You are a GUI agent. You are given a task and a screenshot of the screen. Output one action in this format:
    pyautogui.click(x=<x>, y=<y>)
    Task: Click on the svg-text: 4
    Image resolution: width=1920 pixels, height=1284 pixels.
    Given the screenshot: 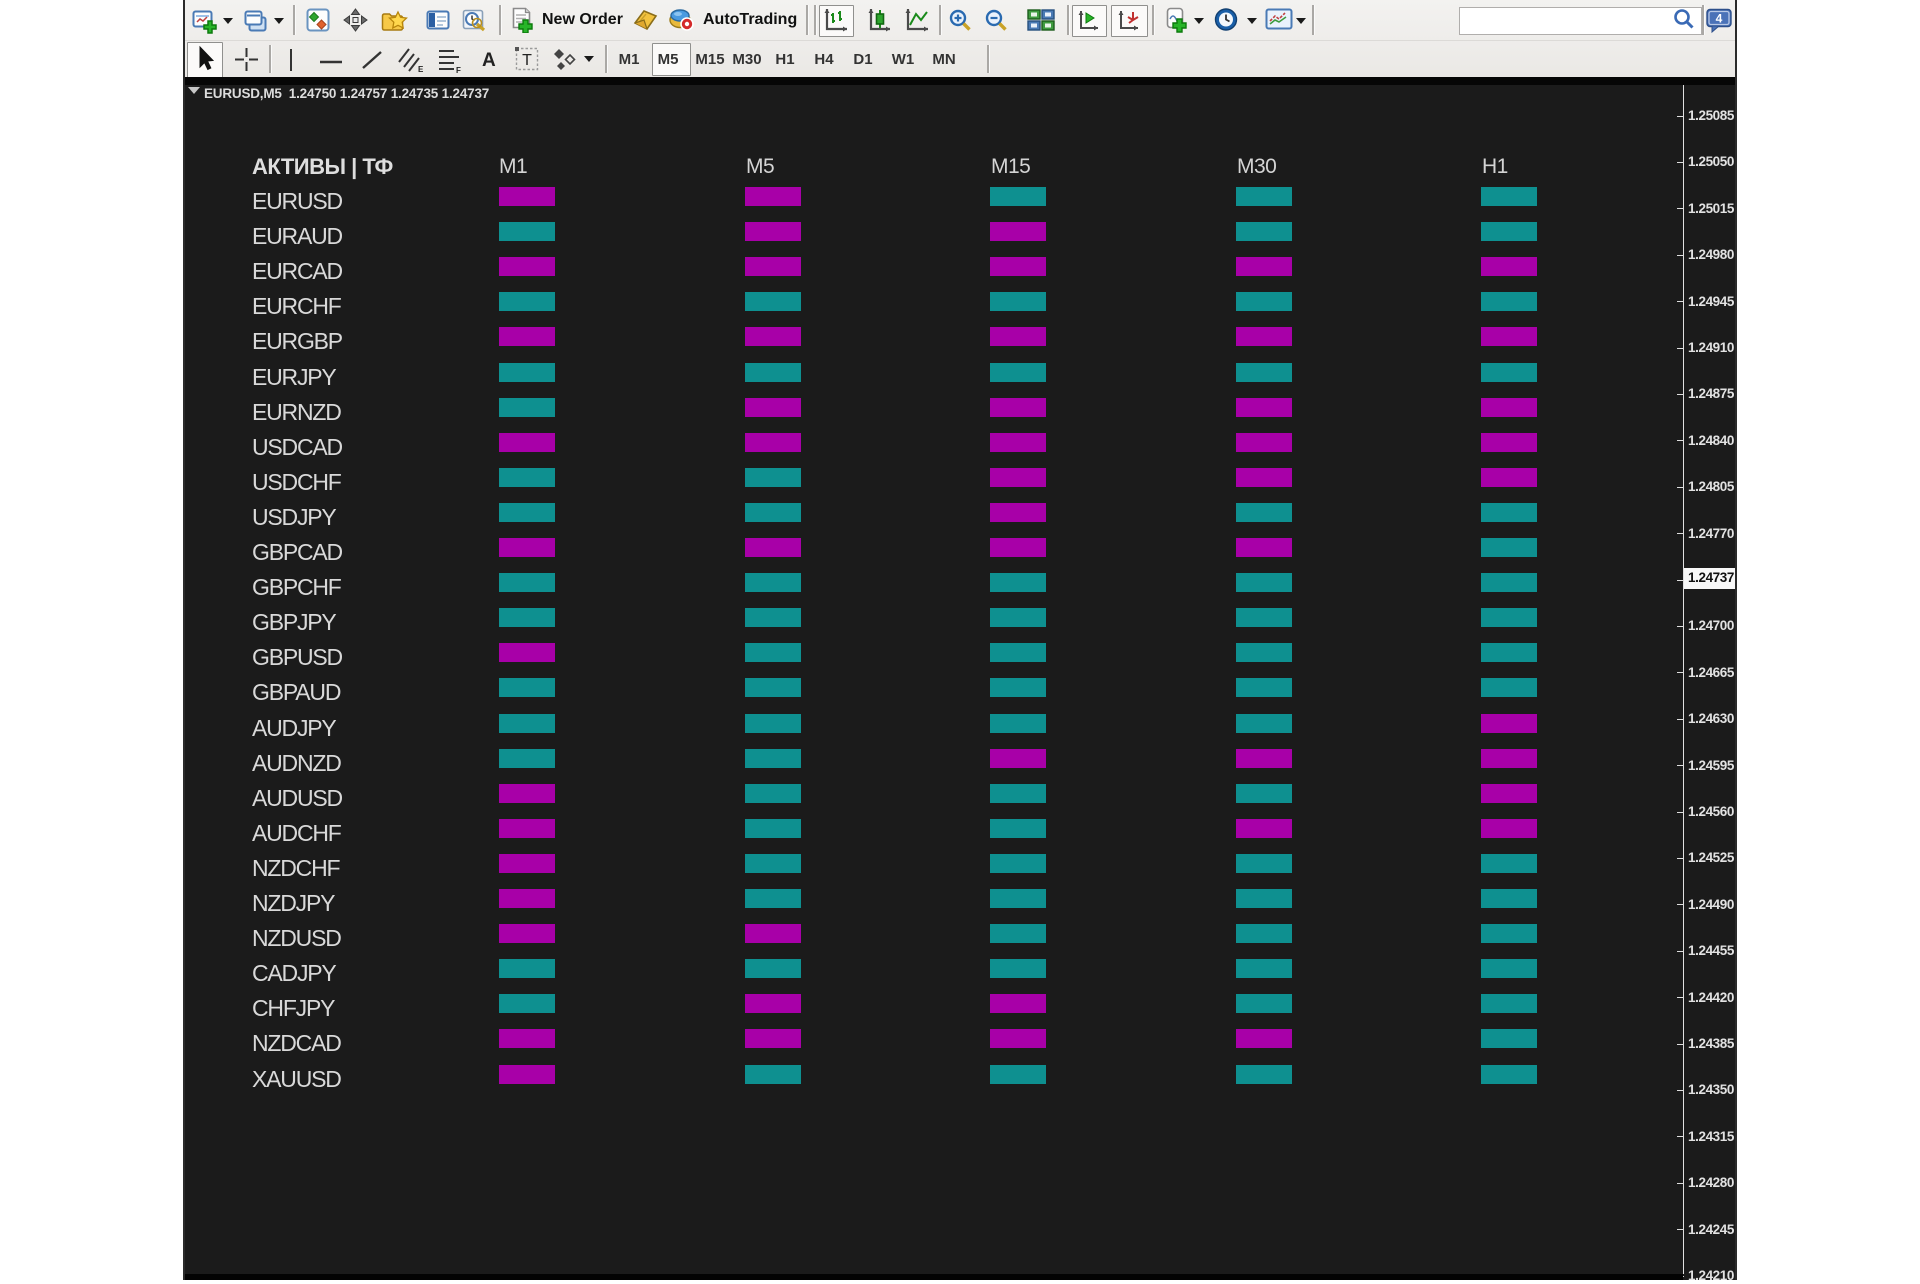 What is the action you would take?
    pyautogui.click(x=1719, y=19)
    